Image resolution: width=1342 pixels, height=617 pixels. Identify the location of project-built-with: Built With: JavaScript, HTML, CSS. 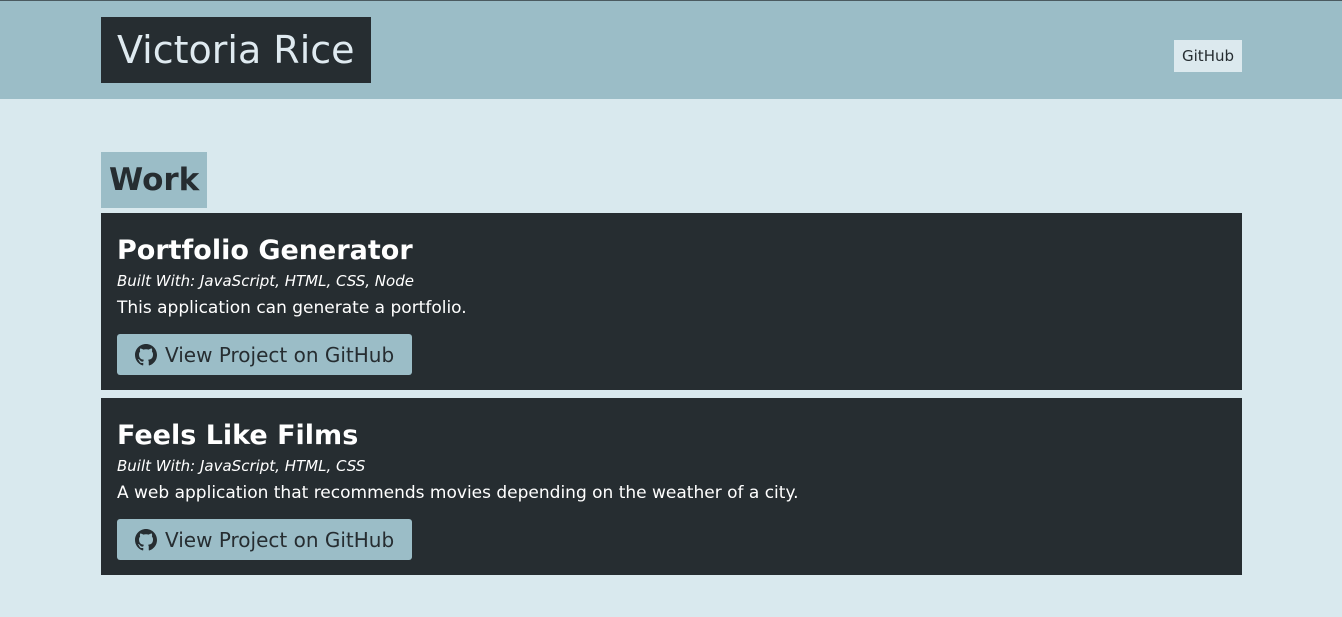
(241, 466).